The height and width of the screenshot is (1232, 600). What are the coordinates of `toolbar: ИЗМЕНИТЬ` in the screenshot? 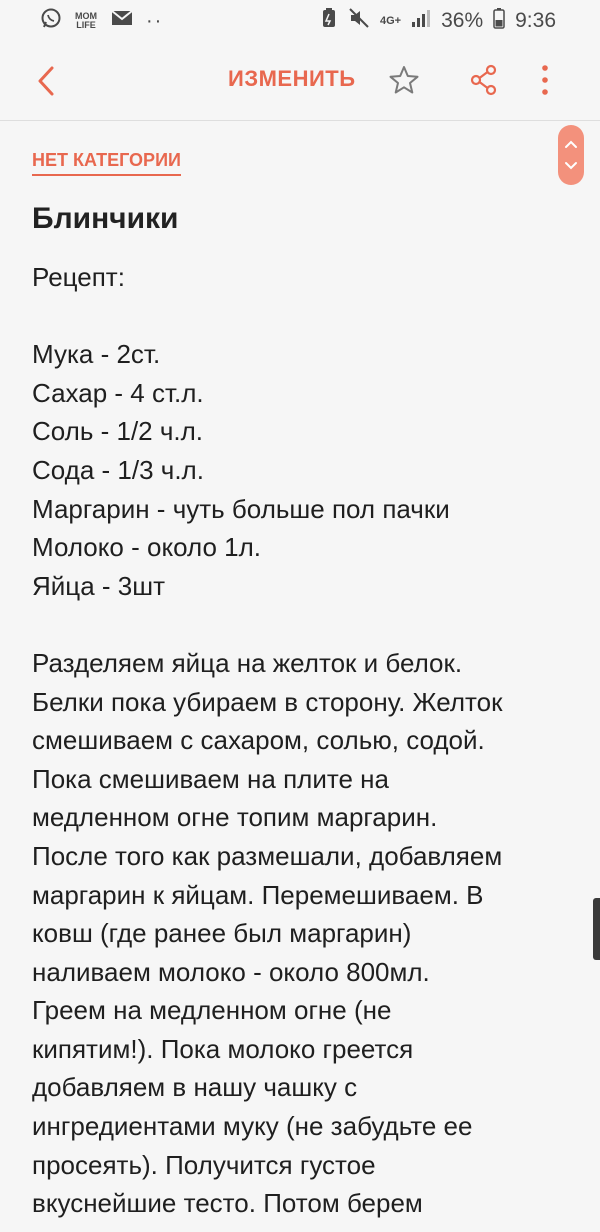 It's located at (300, 81).